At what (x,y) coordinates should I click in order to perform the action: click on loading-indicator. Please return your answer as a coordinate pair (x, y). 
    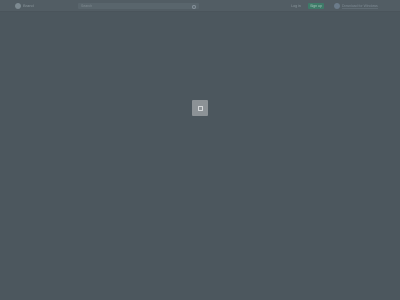
    Looking at the image, I should click on (200, 108).